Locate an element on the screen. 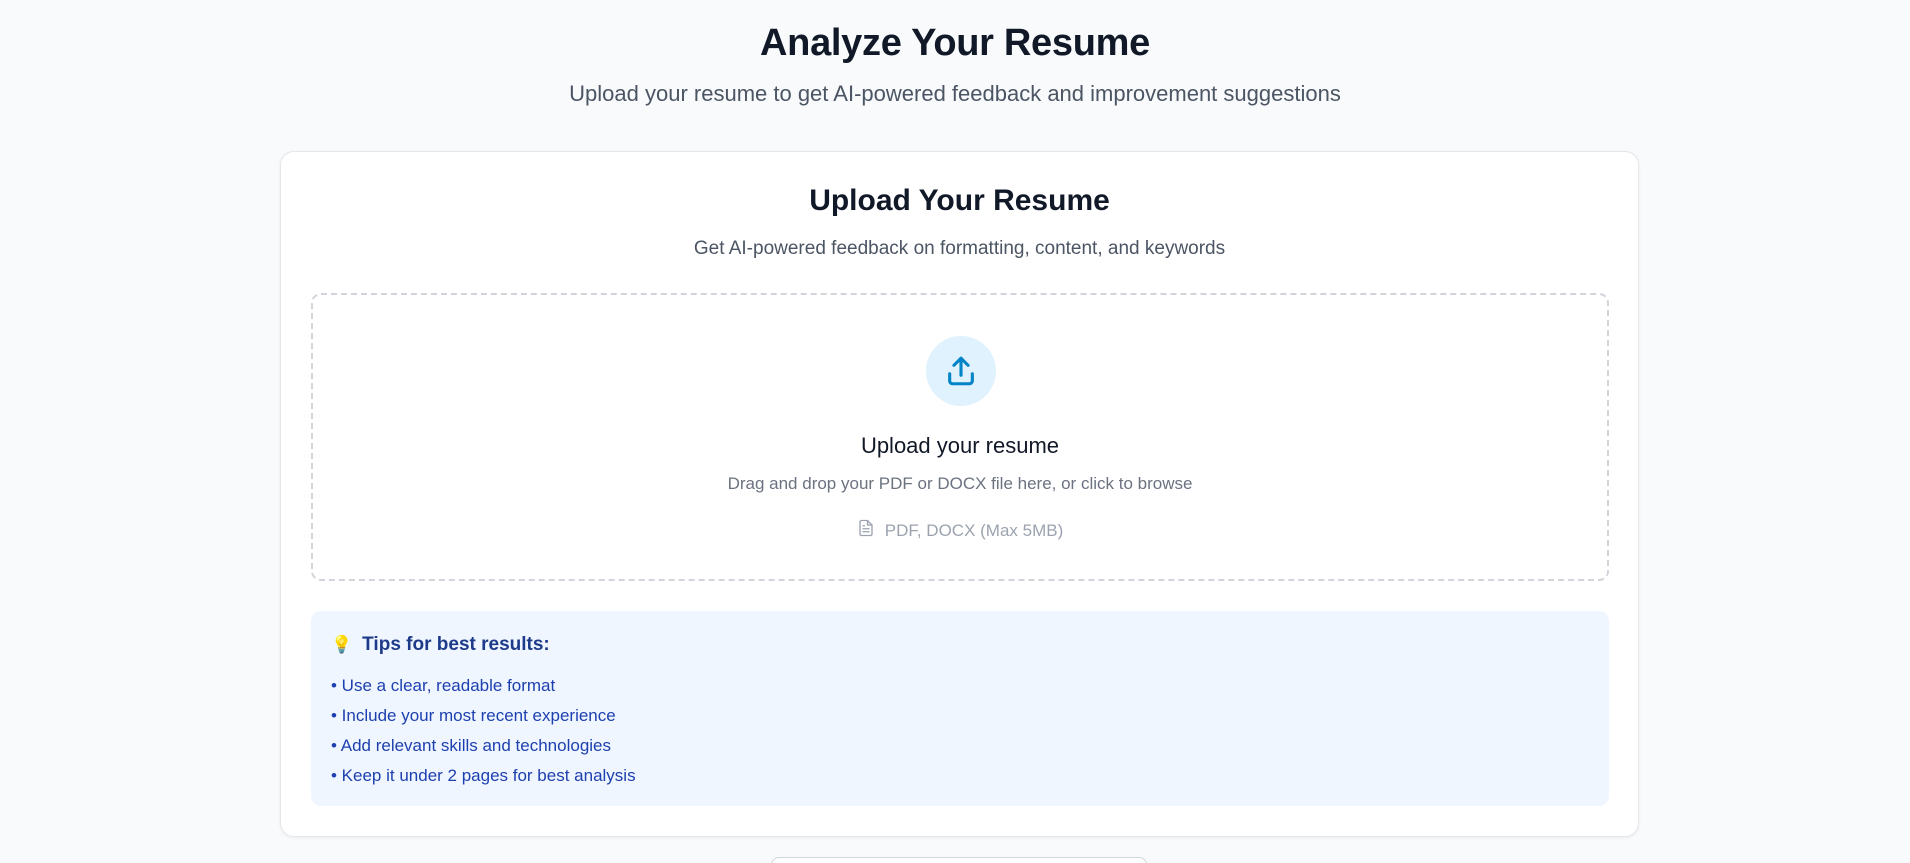  document-icon is located at coordinates (866, 530).